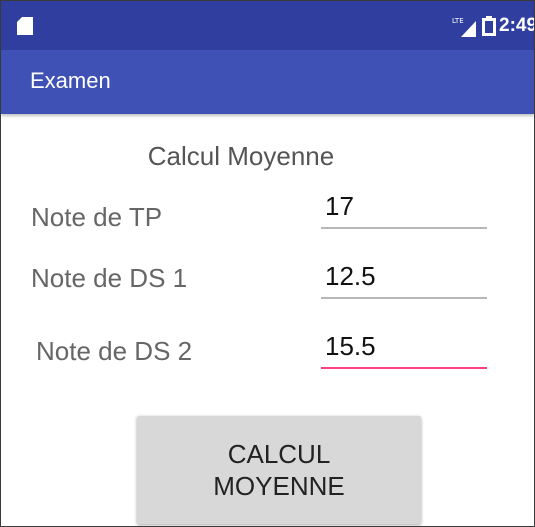 The width and height of the screenshot is (535, 527). I want to click on sim-card-icon, so click(25, 26).